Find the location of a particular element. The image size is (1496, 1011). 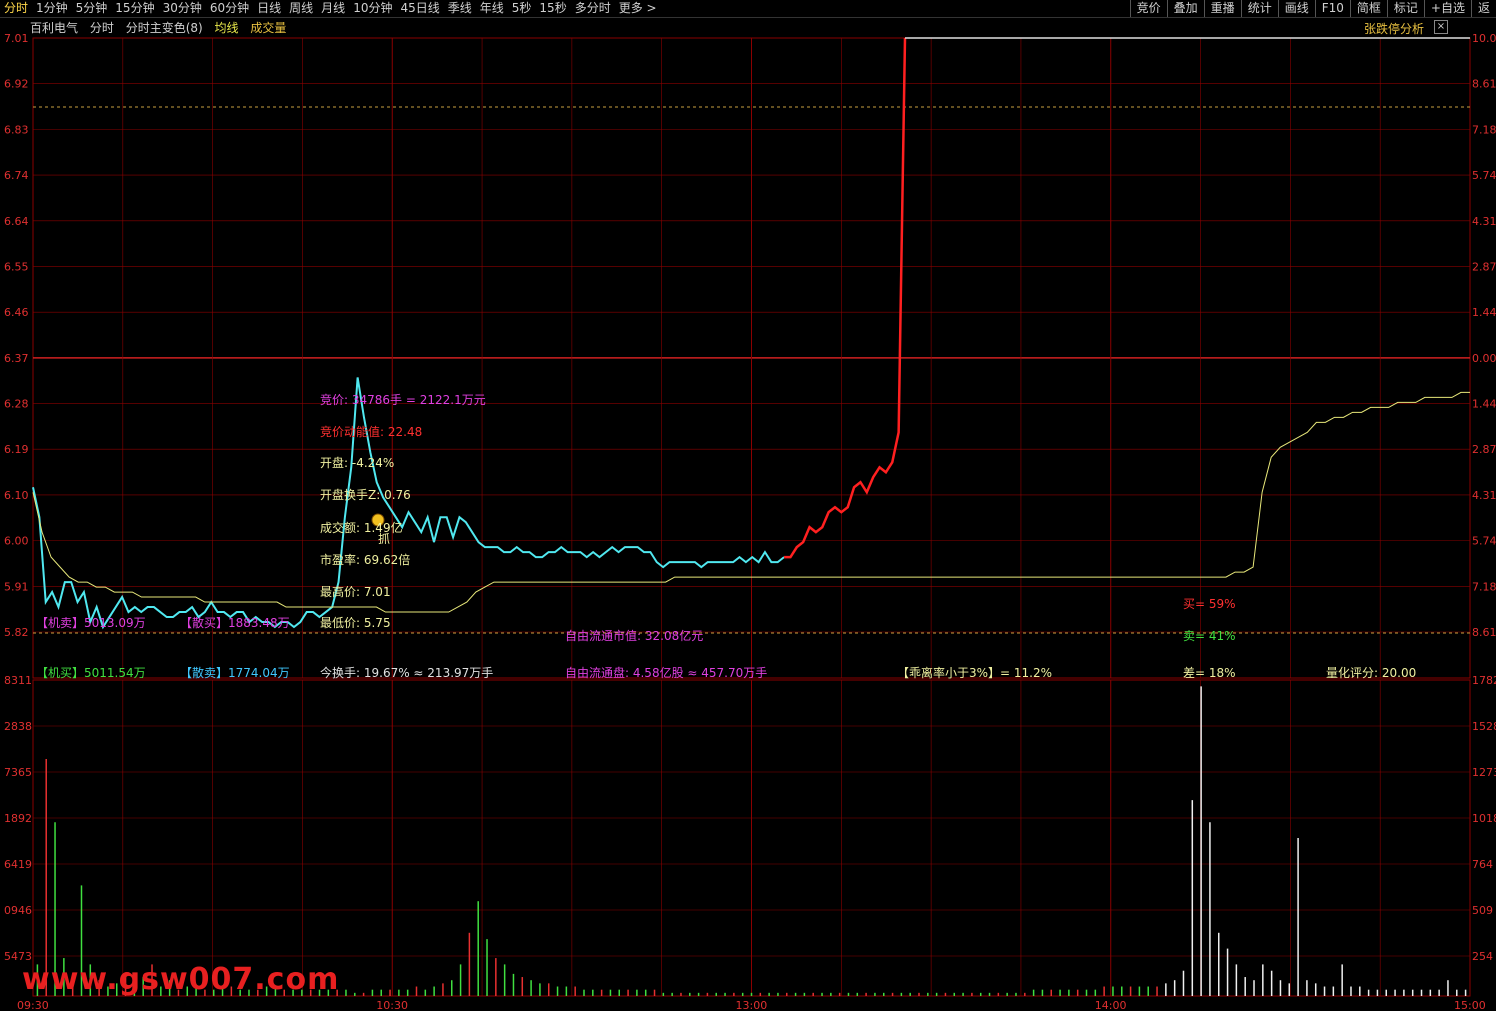

turnover-amount-text: 成交额: 1.49亿 is located at coordinates (361, 528).